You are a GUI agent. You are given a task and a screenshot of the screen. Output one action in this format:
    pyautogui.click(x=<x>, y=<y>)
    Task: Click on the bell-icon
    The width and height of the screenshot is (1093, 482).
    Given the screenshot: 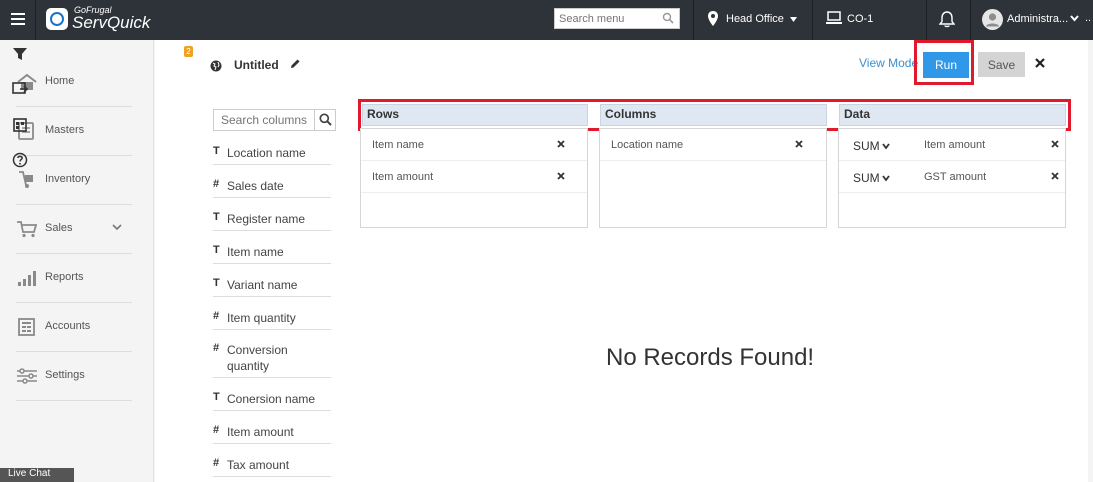 What is the action you would take?
    pyautogui.click(x=947, y=19)
    